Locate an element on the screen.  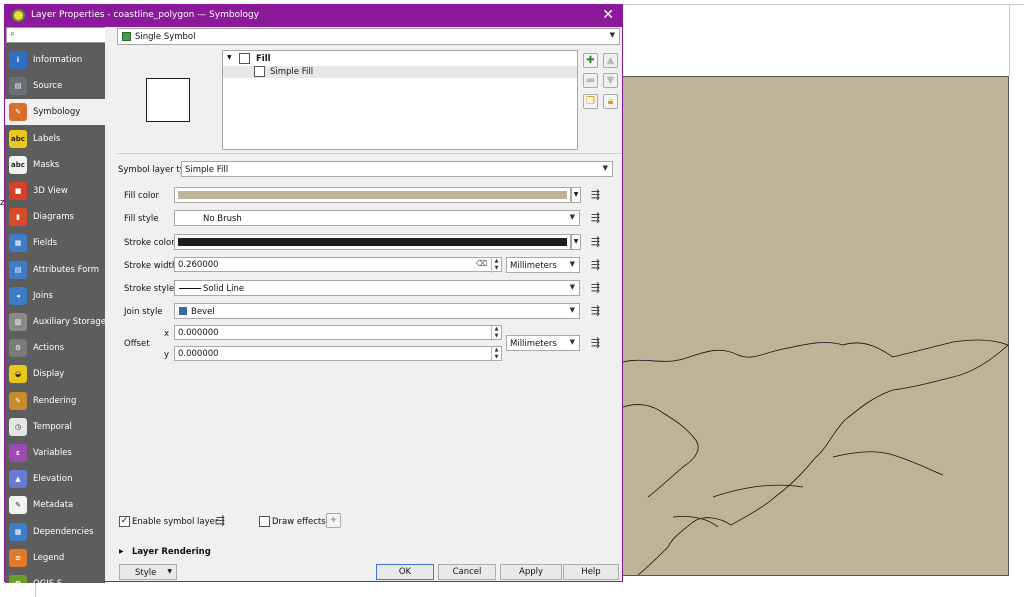
stroke-width-input: 0.260000 ⌫ ▲ ▼ is located at coordinates (338, 265).